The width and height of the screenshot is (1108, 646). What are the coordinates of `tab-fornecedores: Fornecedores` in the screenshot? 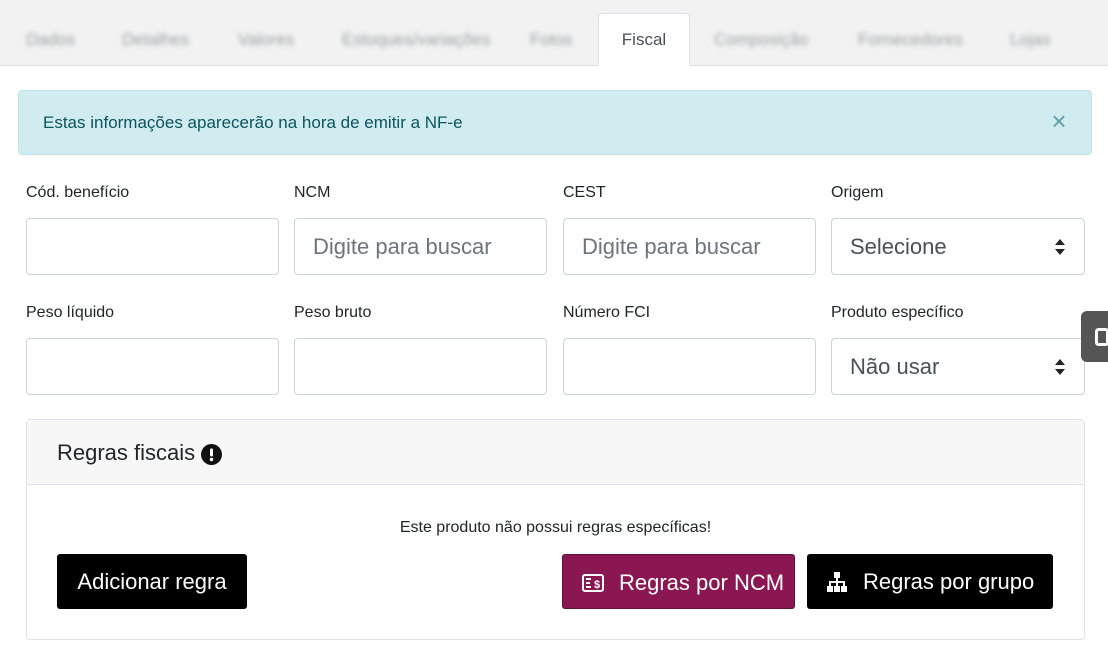 It's located at (910, 40).